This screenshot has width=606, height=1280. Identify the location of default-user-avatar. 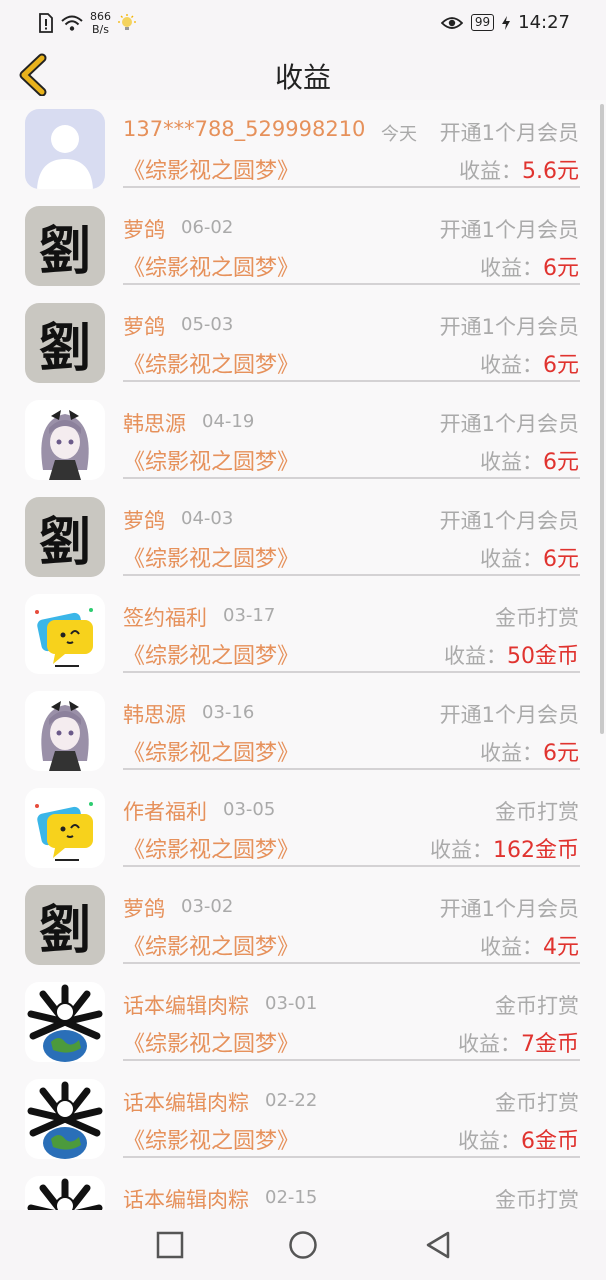
(65, 149).